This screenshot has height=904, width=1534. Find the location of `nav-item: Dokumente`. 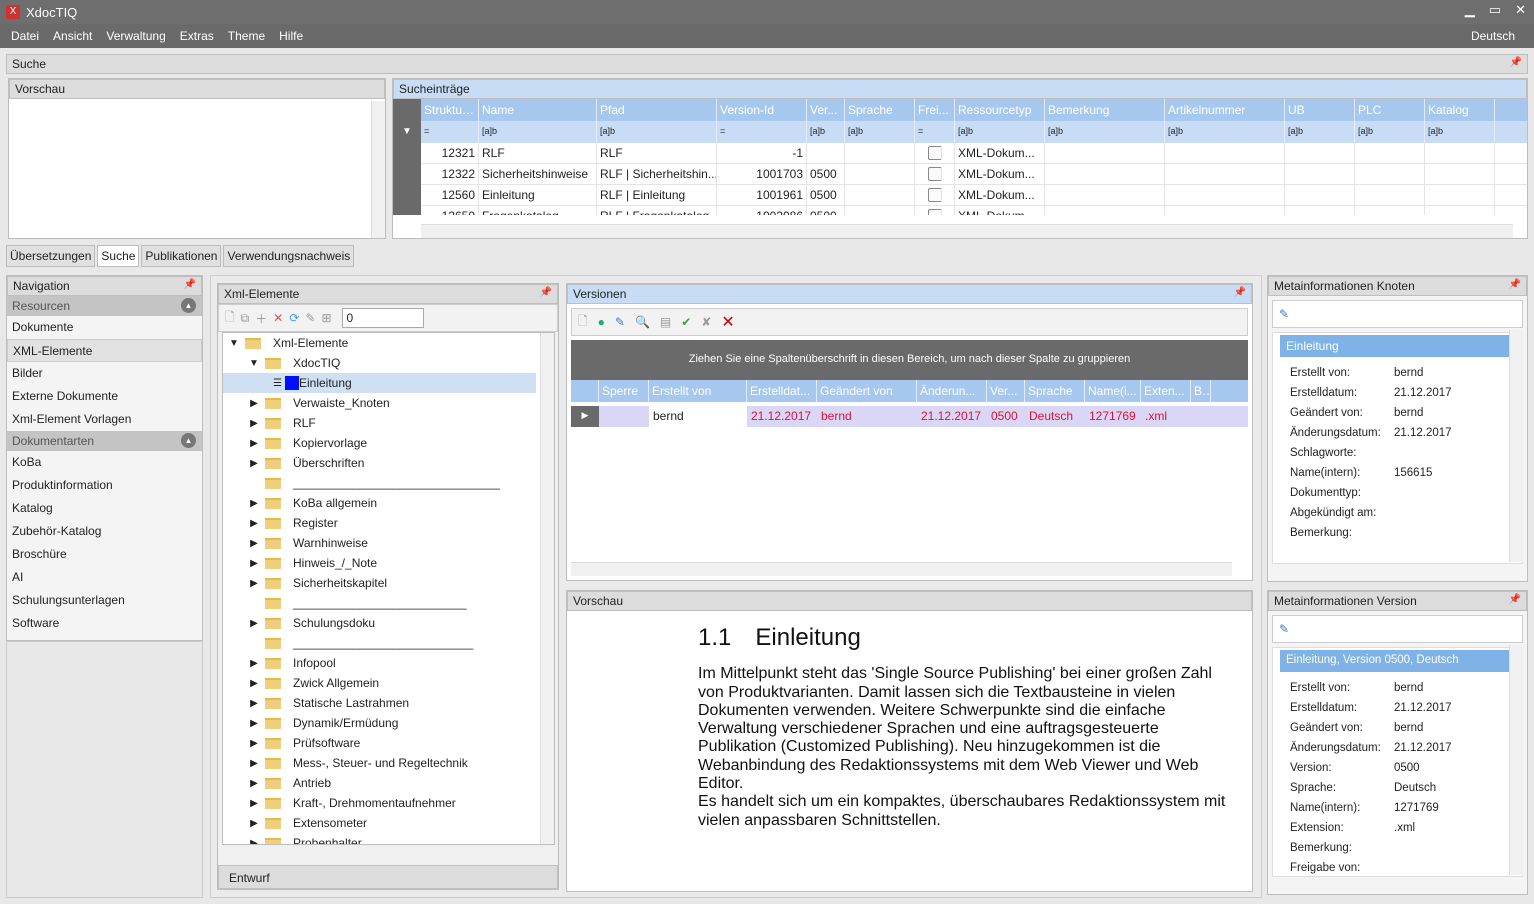

nav-item: Dokumente is located at coordinates (104, 327).